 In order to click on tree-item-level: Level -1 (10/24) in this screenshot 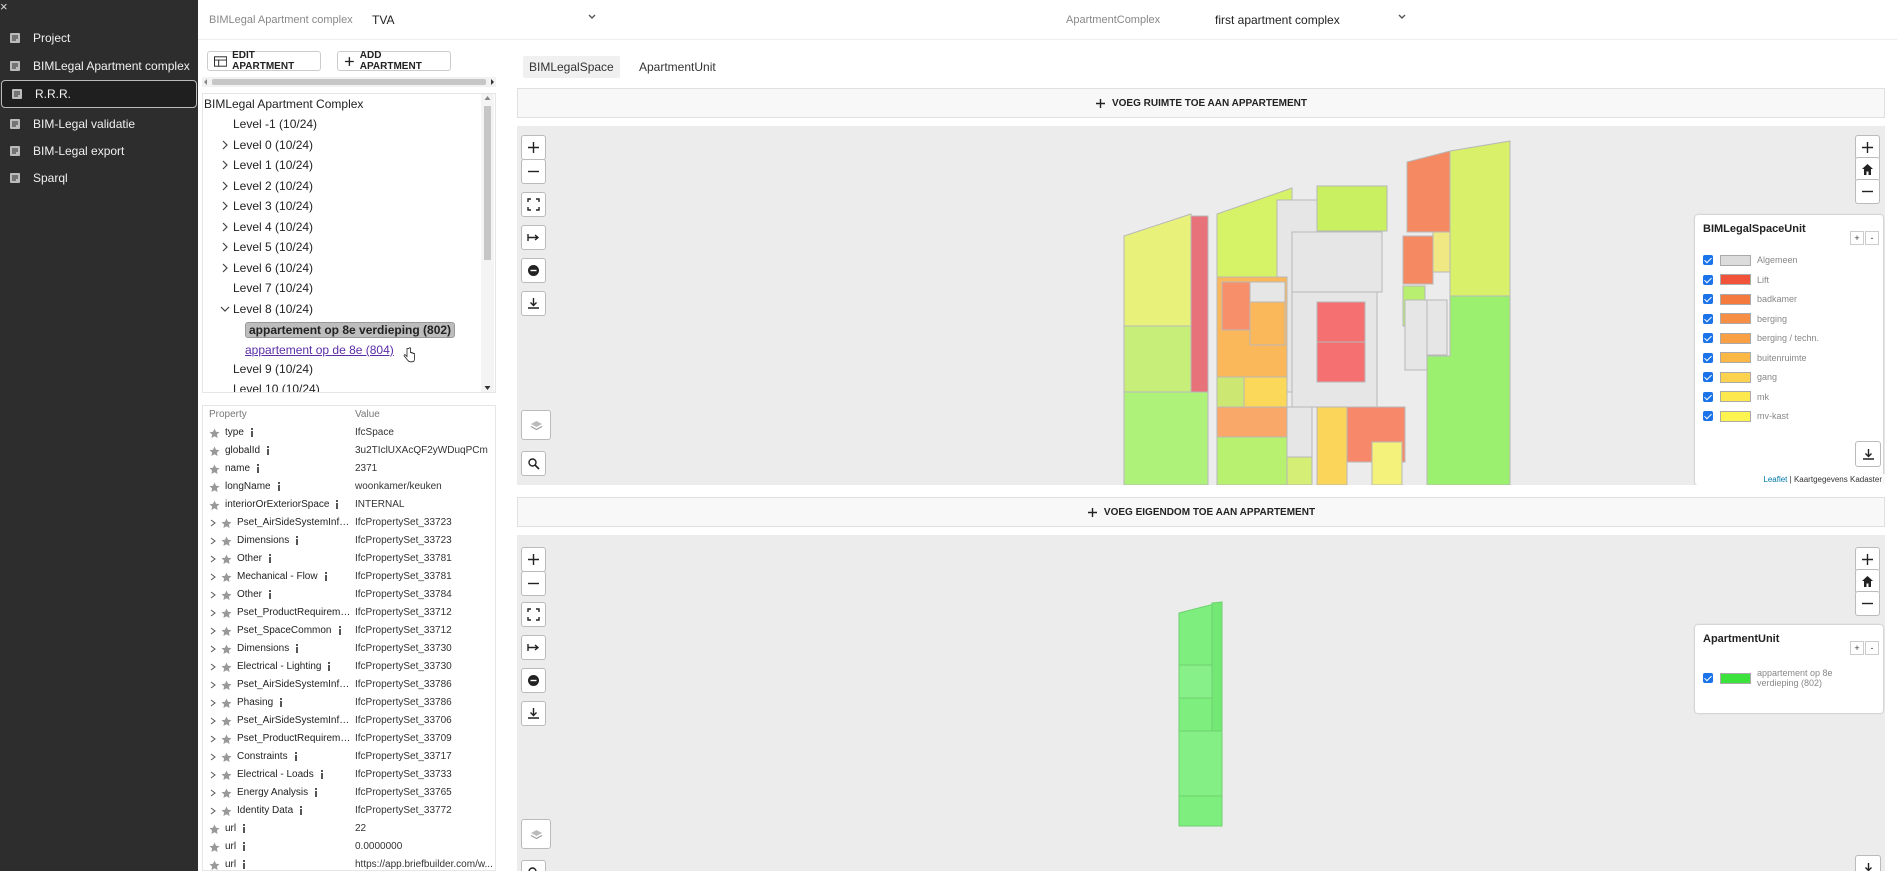, I will do `click(275, 124)`.